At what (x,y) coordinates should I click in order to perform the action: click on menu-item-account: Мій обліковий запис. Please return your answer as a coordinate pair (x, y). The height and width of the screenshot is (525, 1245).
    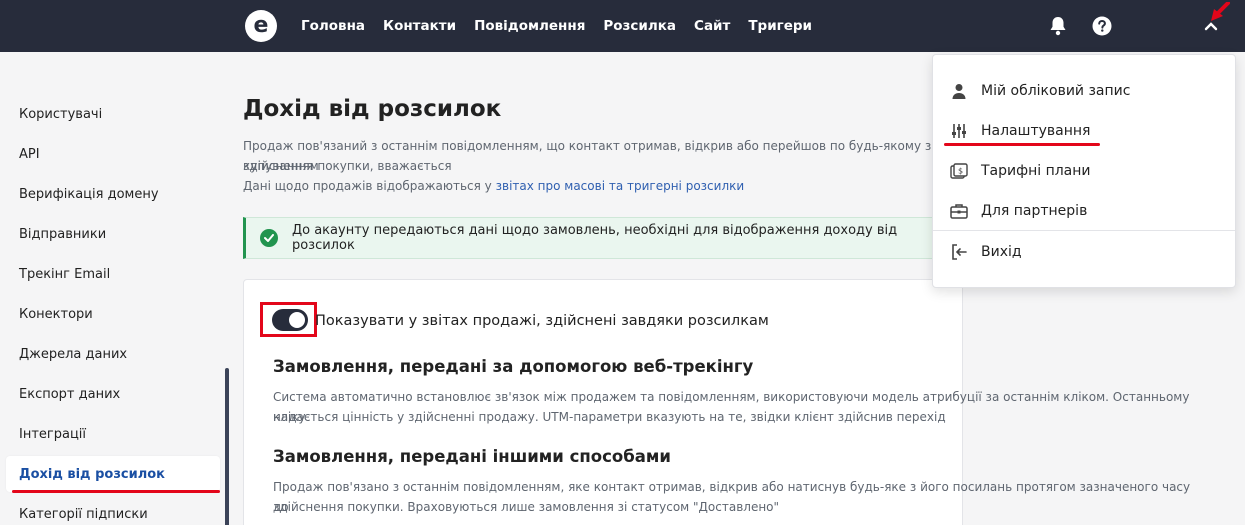
    Looking at the image, I should click on (1084, 91).